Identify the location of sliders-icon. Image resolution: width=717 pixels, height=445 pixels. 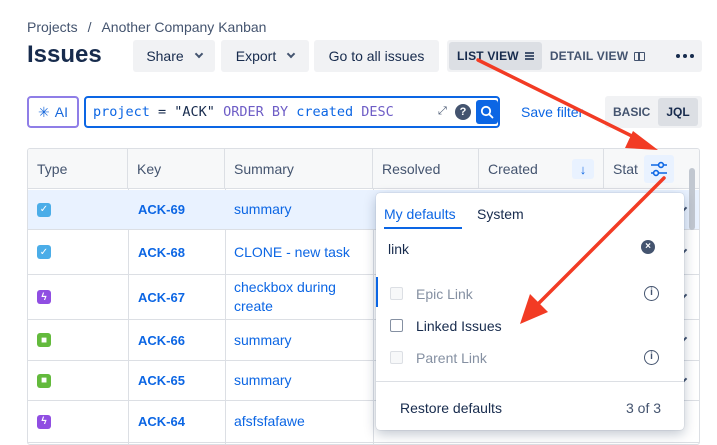
(659, 169).